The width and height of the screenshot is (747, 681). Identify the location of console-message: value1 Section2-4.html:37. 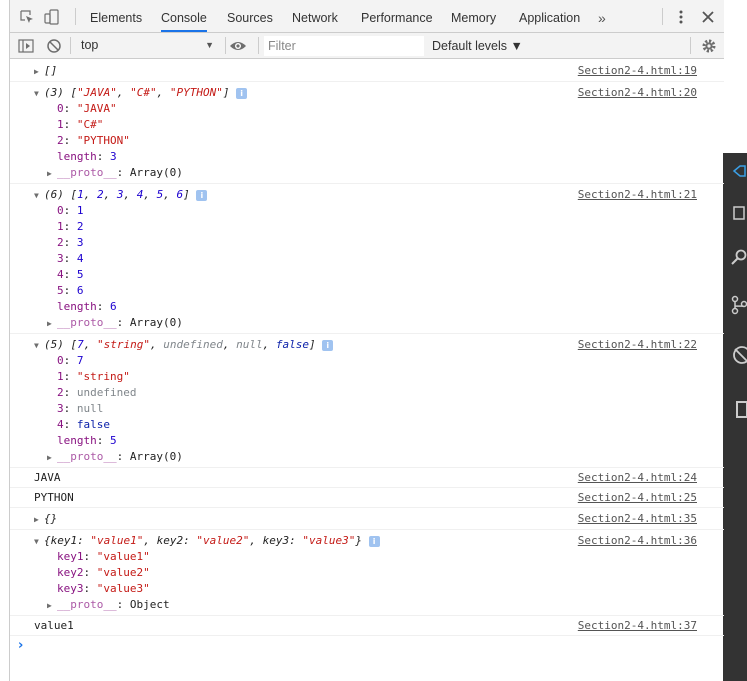
(367, 626).